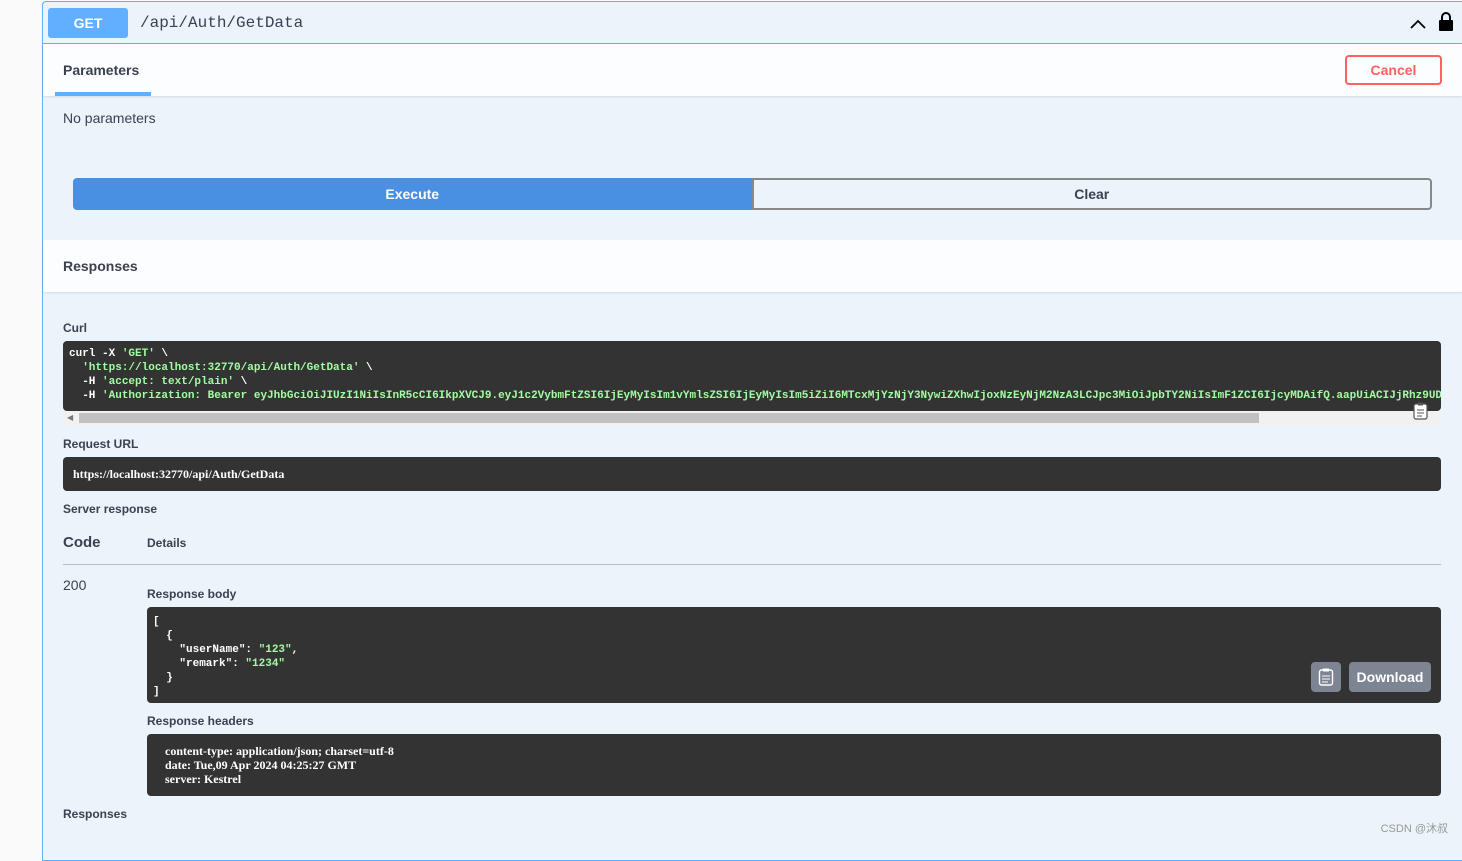  I want to click on request-url-label: Request URL, so click(100, 444).